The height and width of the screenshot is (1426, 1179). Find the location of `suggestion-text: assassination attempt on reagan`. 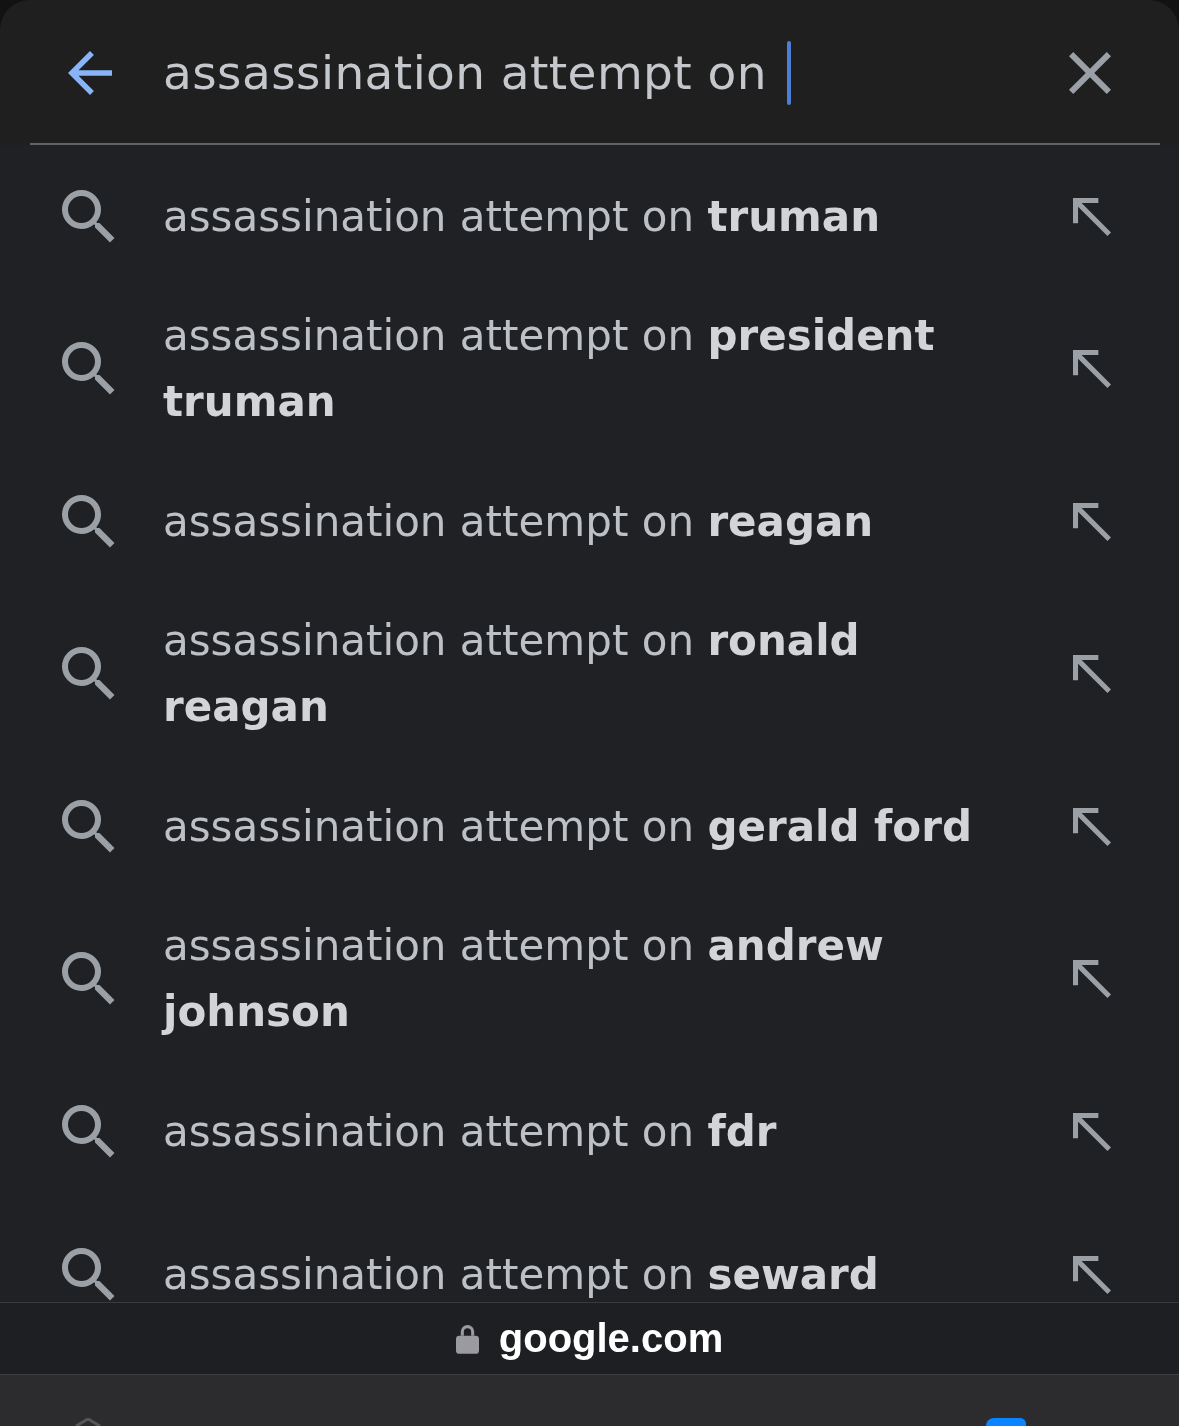

suggestion-text: assassination attempt on reagan is located at coordinates (518, 521).